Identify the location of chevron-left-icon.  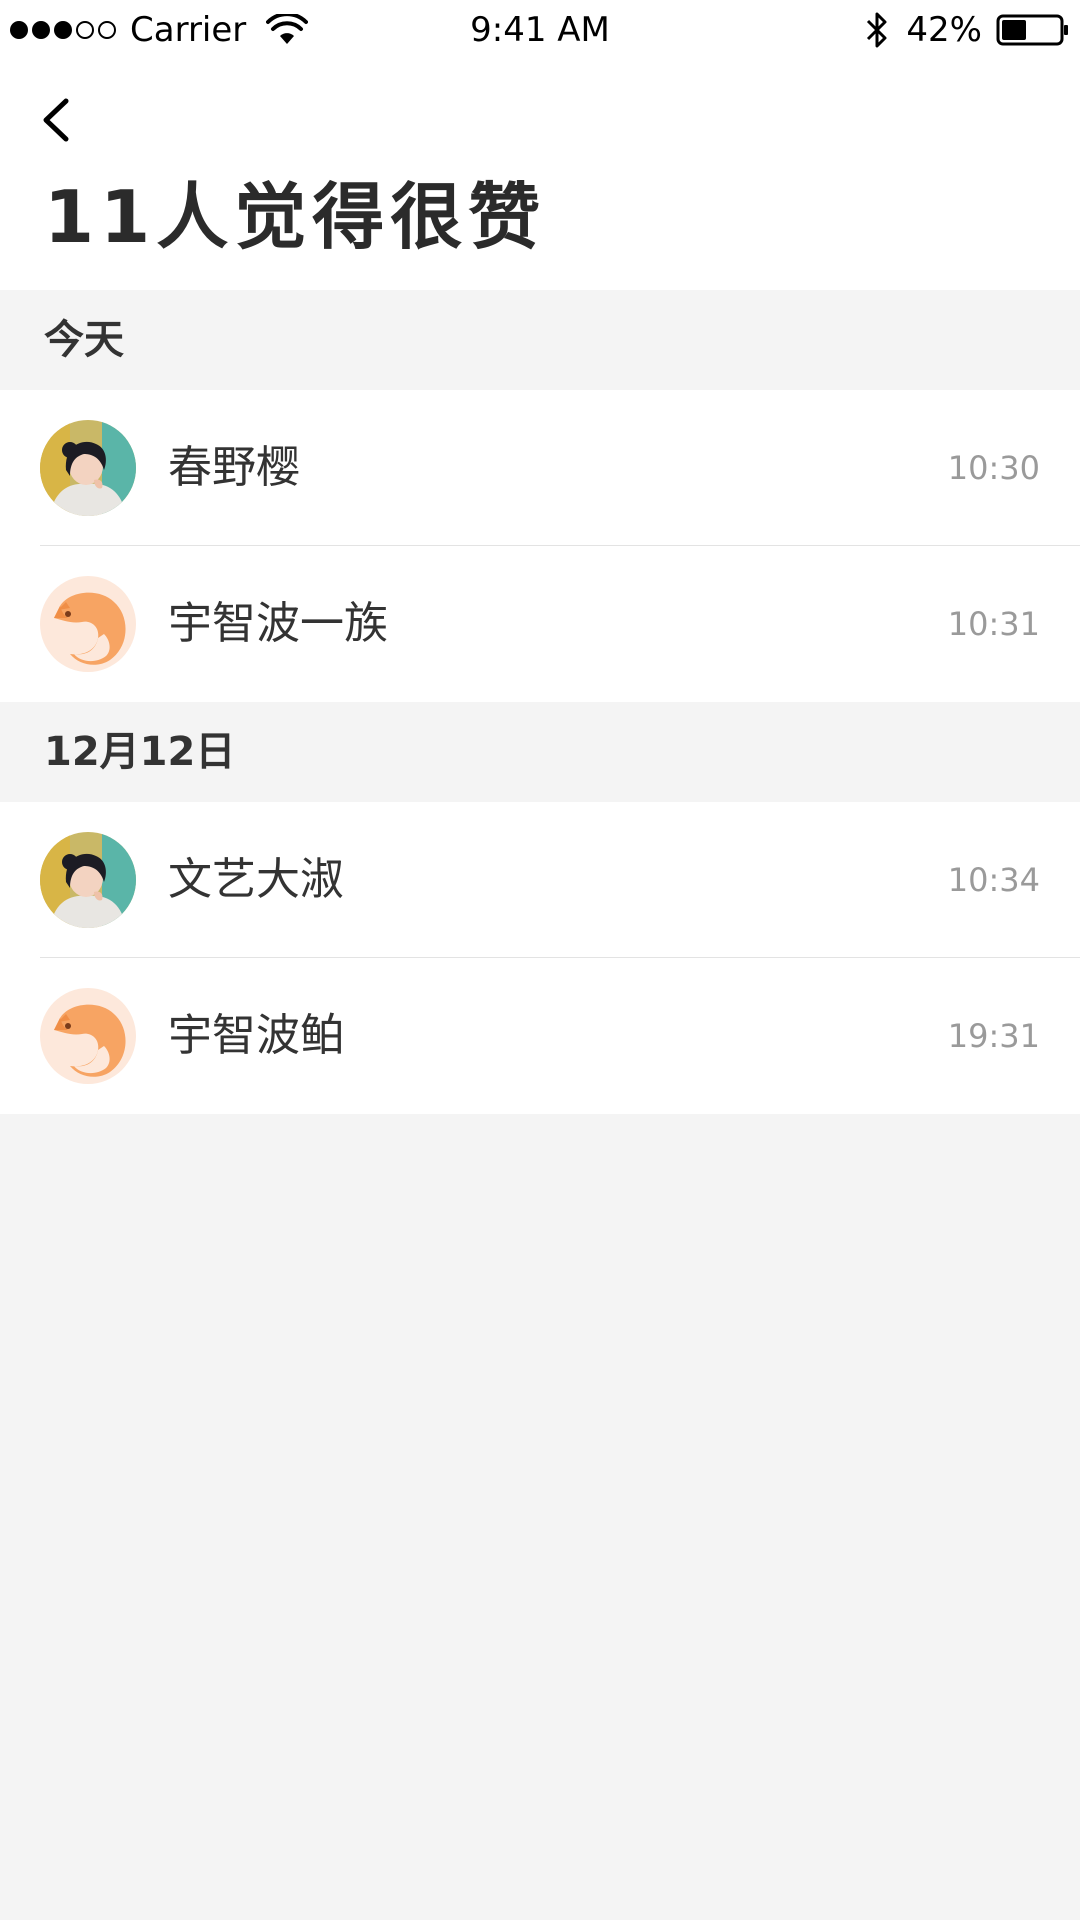
(56, 120).